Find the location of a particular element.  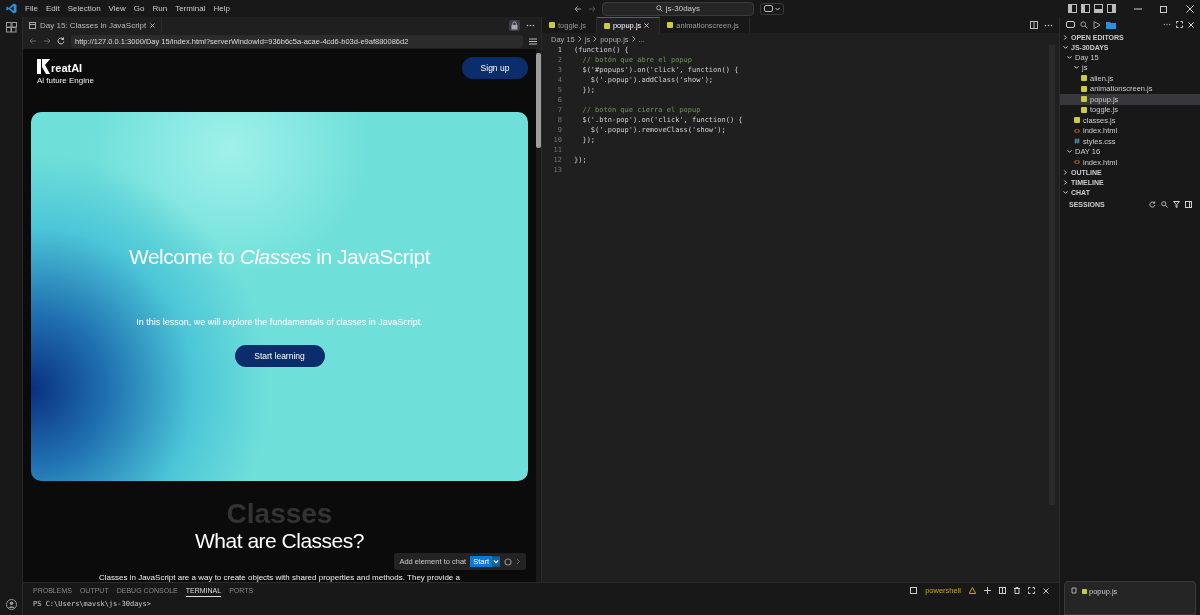

split-icon is located at coordinates (1002, 590).